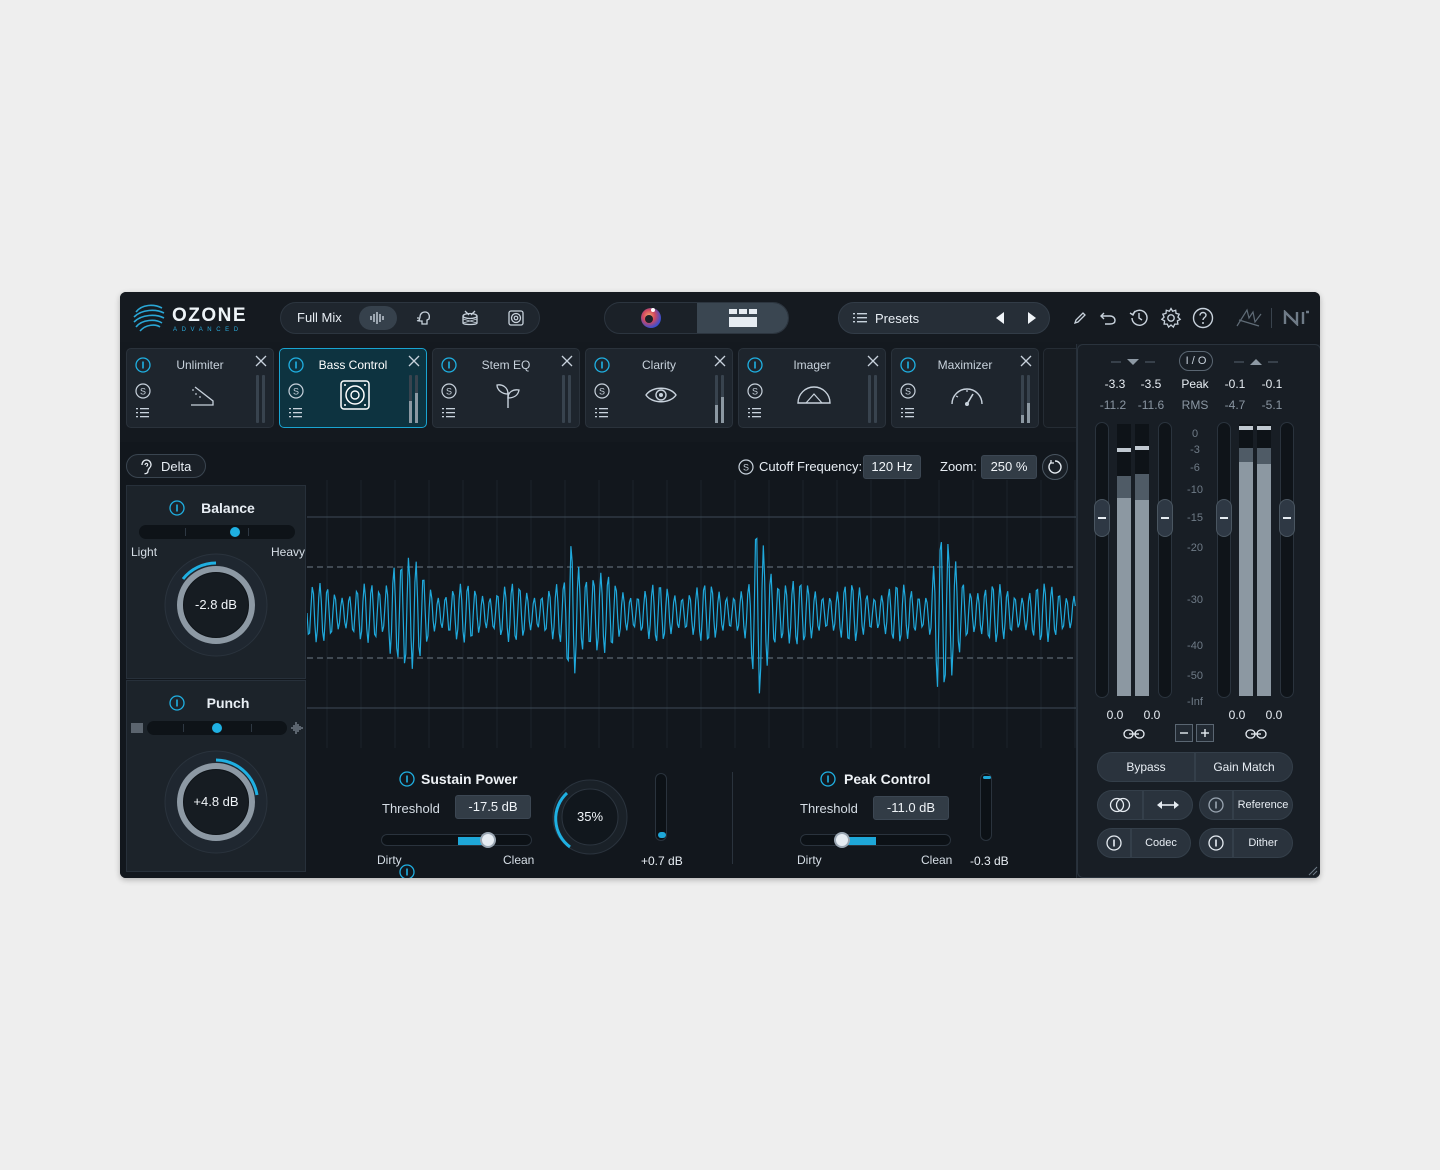 Image resolution: width=1440 pixels, height=1170 pixels. Describe the element at coordinates (1263, 805) in the screenshot. I see `reference-button: Reference` at that location.